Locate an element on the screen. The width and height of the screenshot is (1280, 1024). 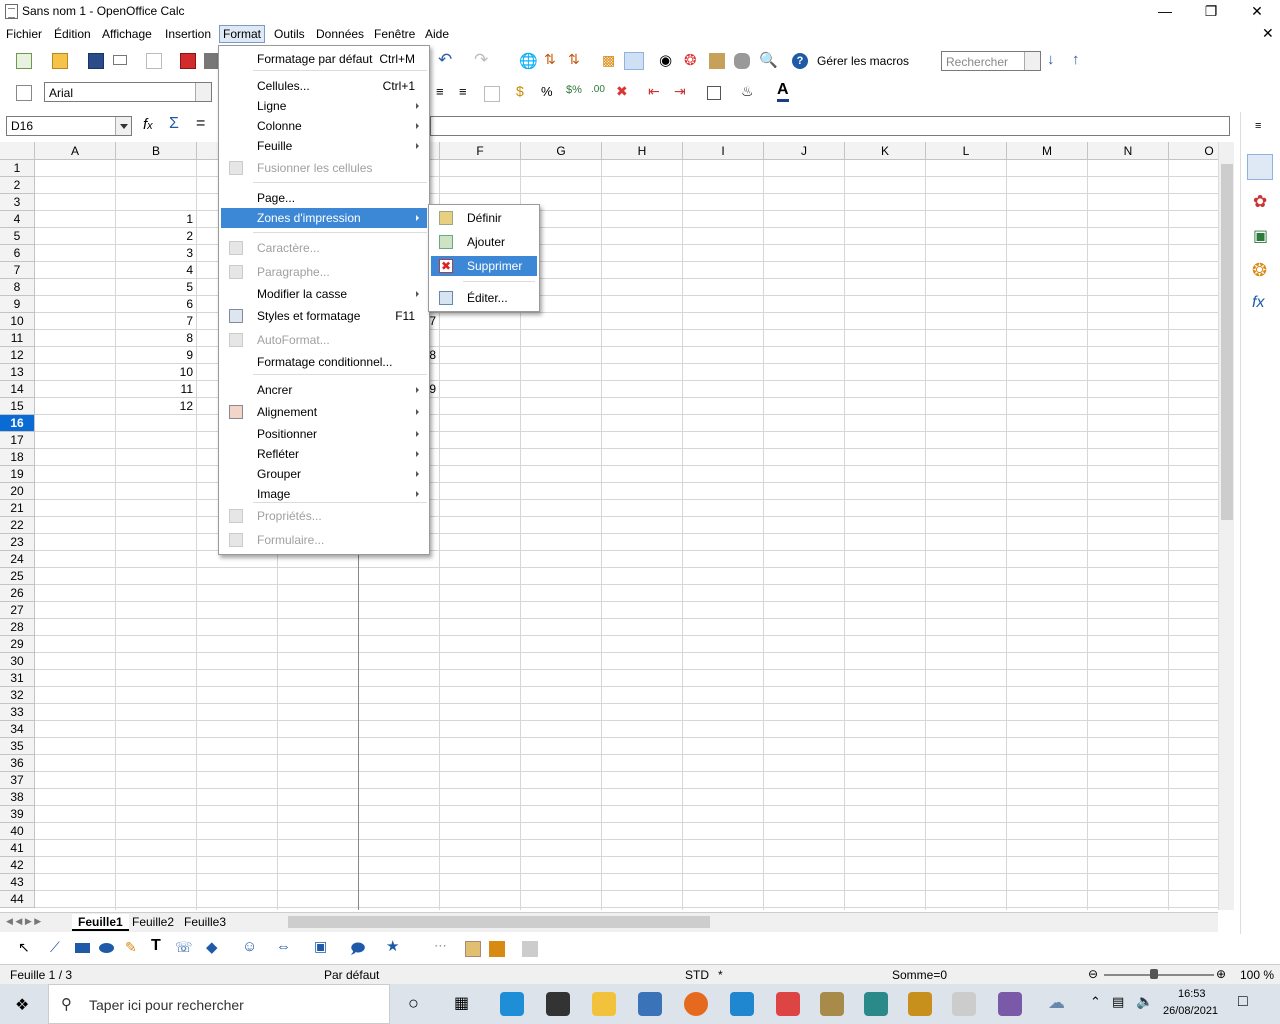
sidebar-menu-icon: ≡ is located at coordinates (1258, 126).